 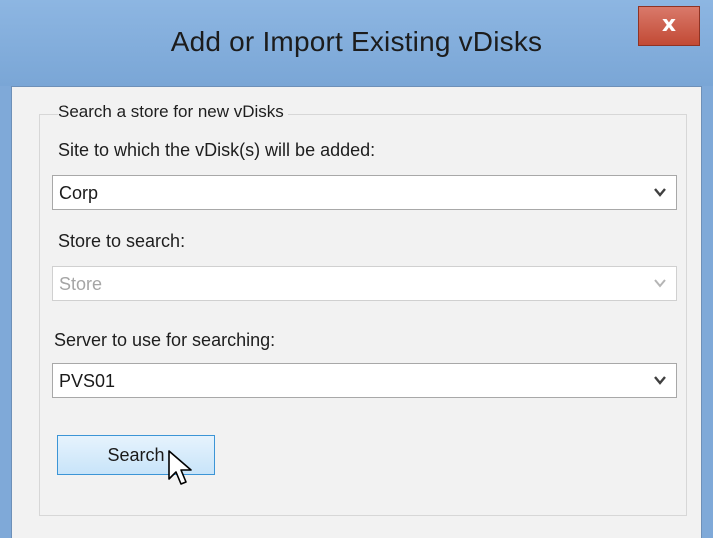 What do you see at coordinates (165, 340) in the screenshot?
I see `server-label: Server to use for searching:` at bounding box center [165, 340].